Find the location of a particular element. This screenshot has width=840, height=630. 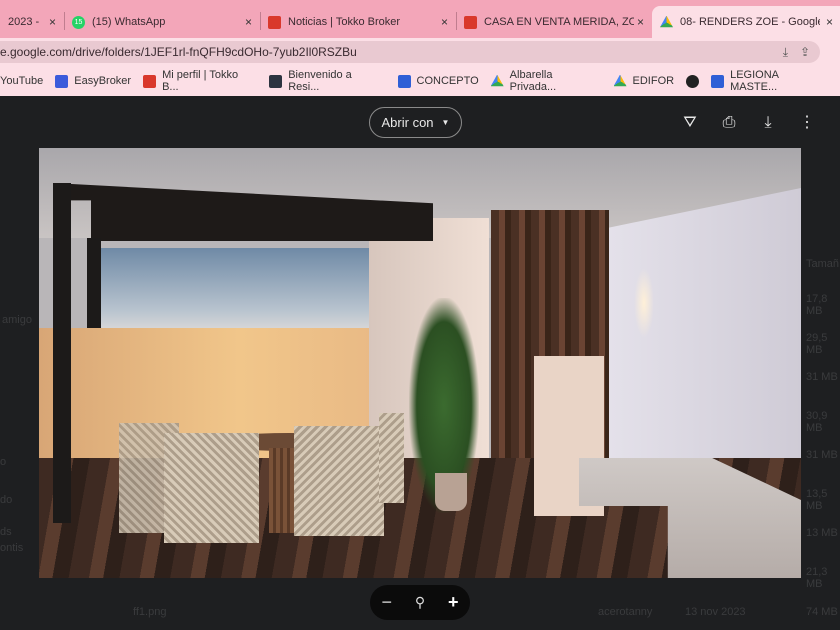

bookmark-globe is located at coordinates (693, 81).